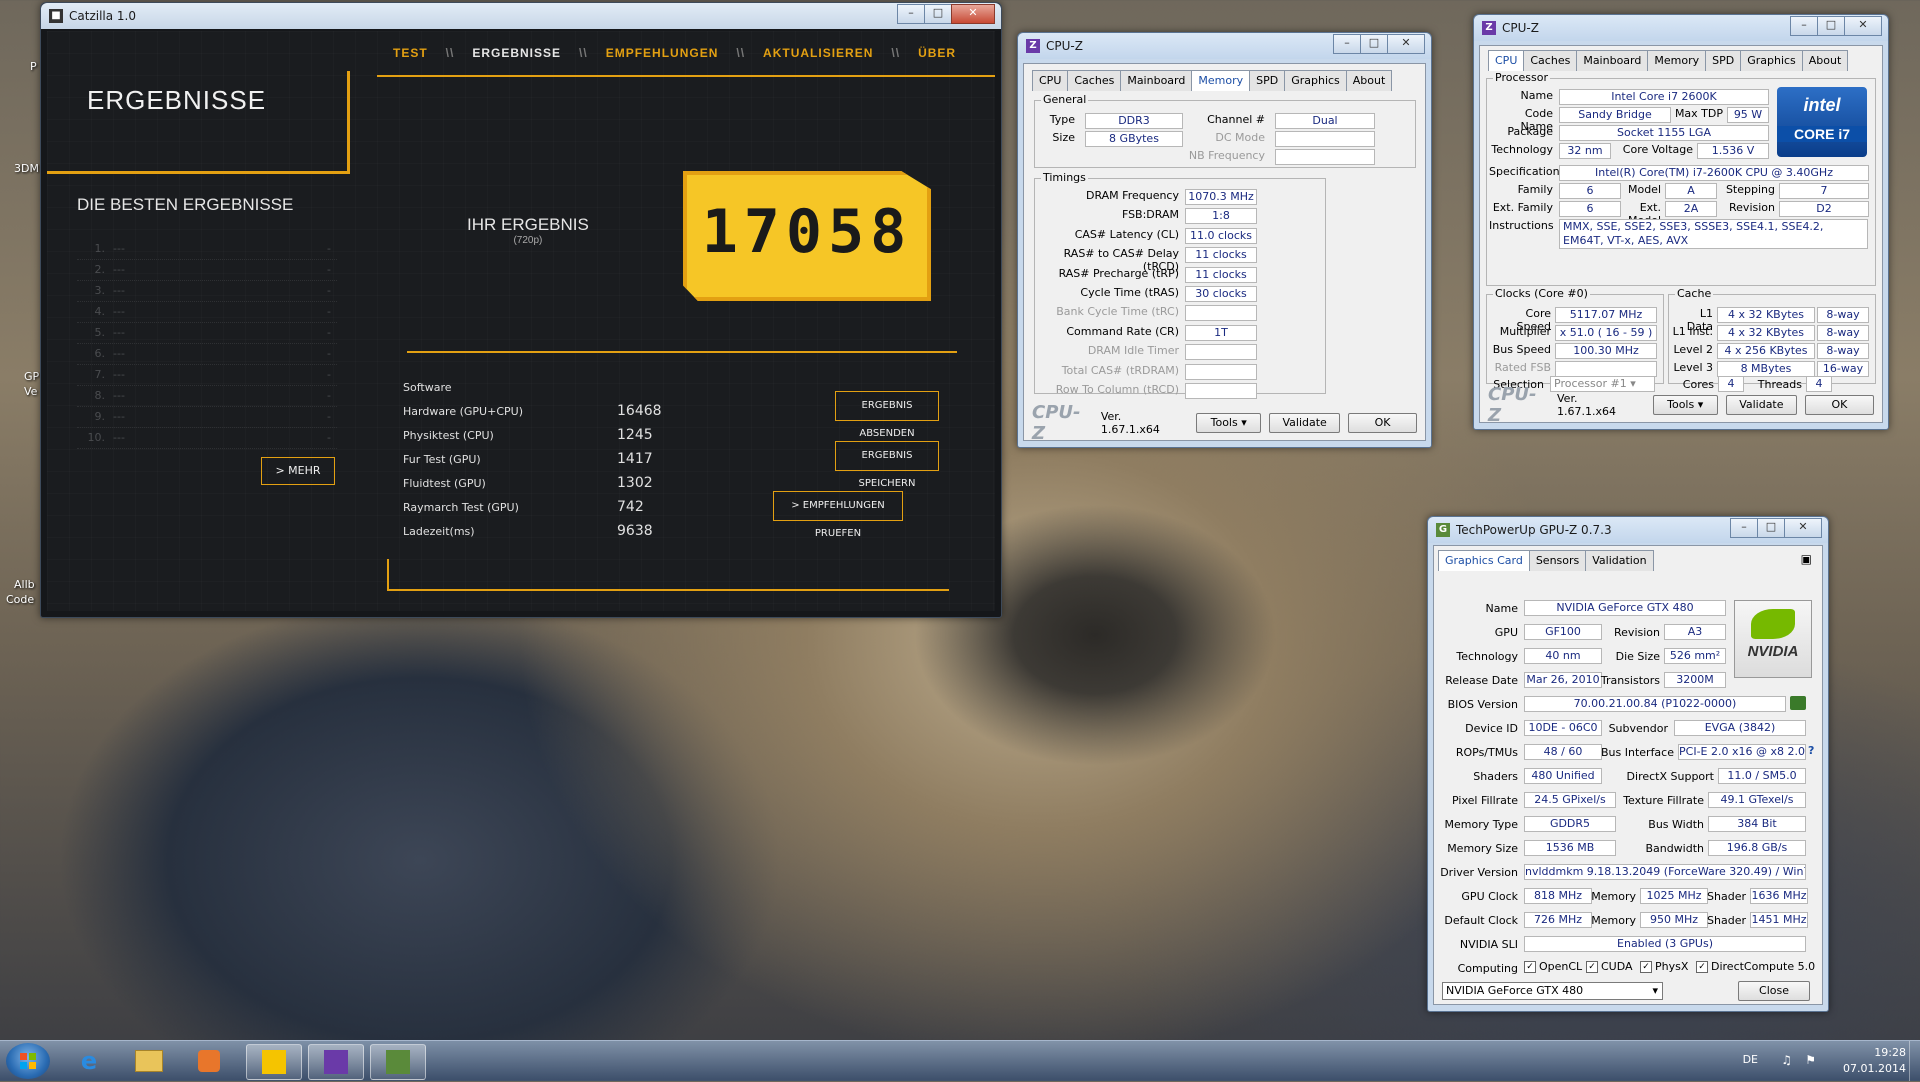 This screenshot has height=1082, width=1920. What do you see at coordinates (1774, 991) in the screenshot?
I see `close-dialog-button: Close` at bounding box center [1774, 991].